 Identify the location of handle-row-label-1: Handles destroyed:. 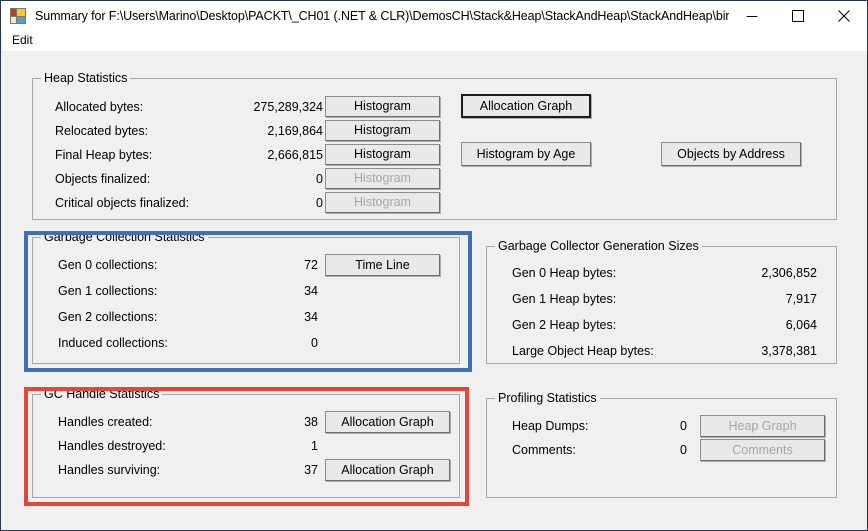
(112, 446).